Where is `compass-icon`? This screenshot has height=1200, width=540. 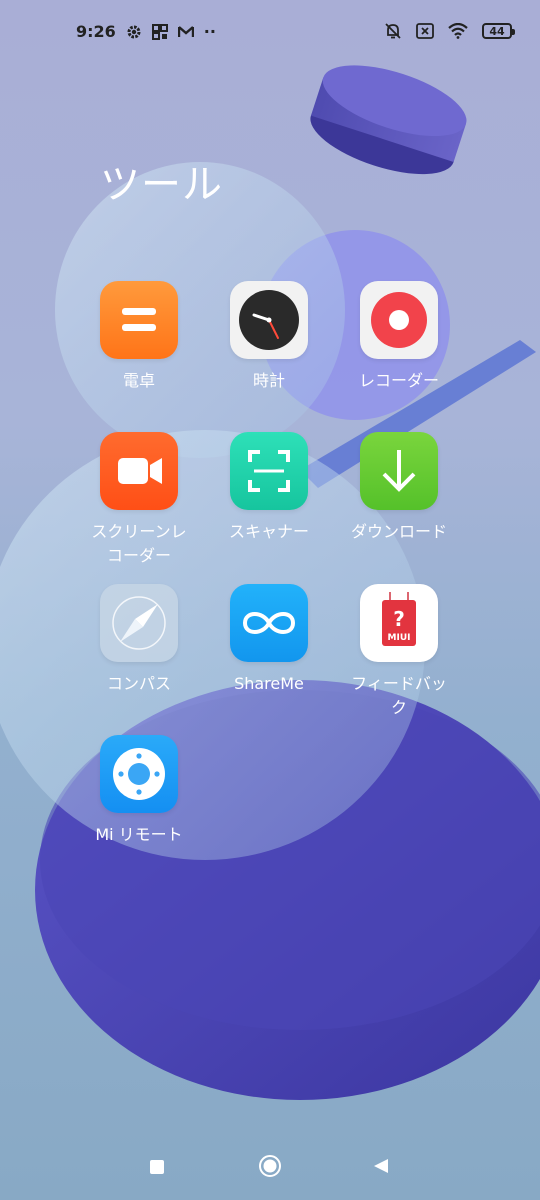 compass-icon is located at coordinates (139, 623).